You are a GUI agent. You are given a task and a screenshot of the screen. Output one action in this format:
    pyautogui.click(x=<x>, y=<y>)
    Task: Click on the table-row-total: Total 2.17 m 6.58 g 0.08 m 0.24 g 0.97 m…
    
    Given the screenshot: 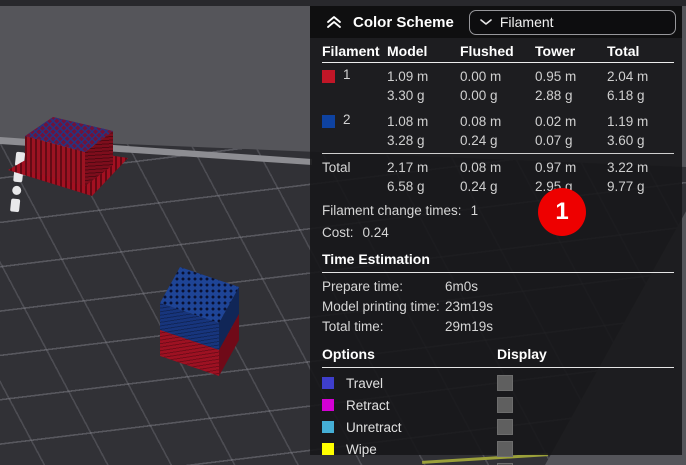 What is the action you would take?
    pyautogui.click(x=498, y=176)
    